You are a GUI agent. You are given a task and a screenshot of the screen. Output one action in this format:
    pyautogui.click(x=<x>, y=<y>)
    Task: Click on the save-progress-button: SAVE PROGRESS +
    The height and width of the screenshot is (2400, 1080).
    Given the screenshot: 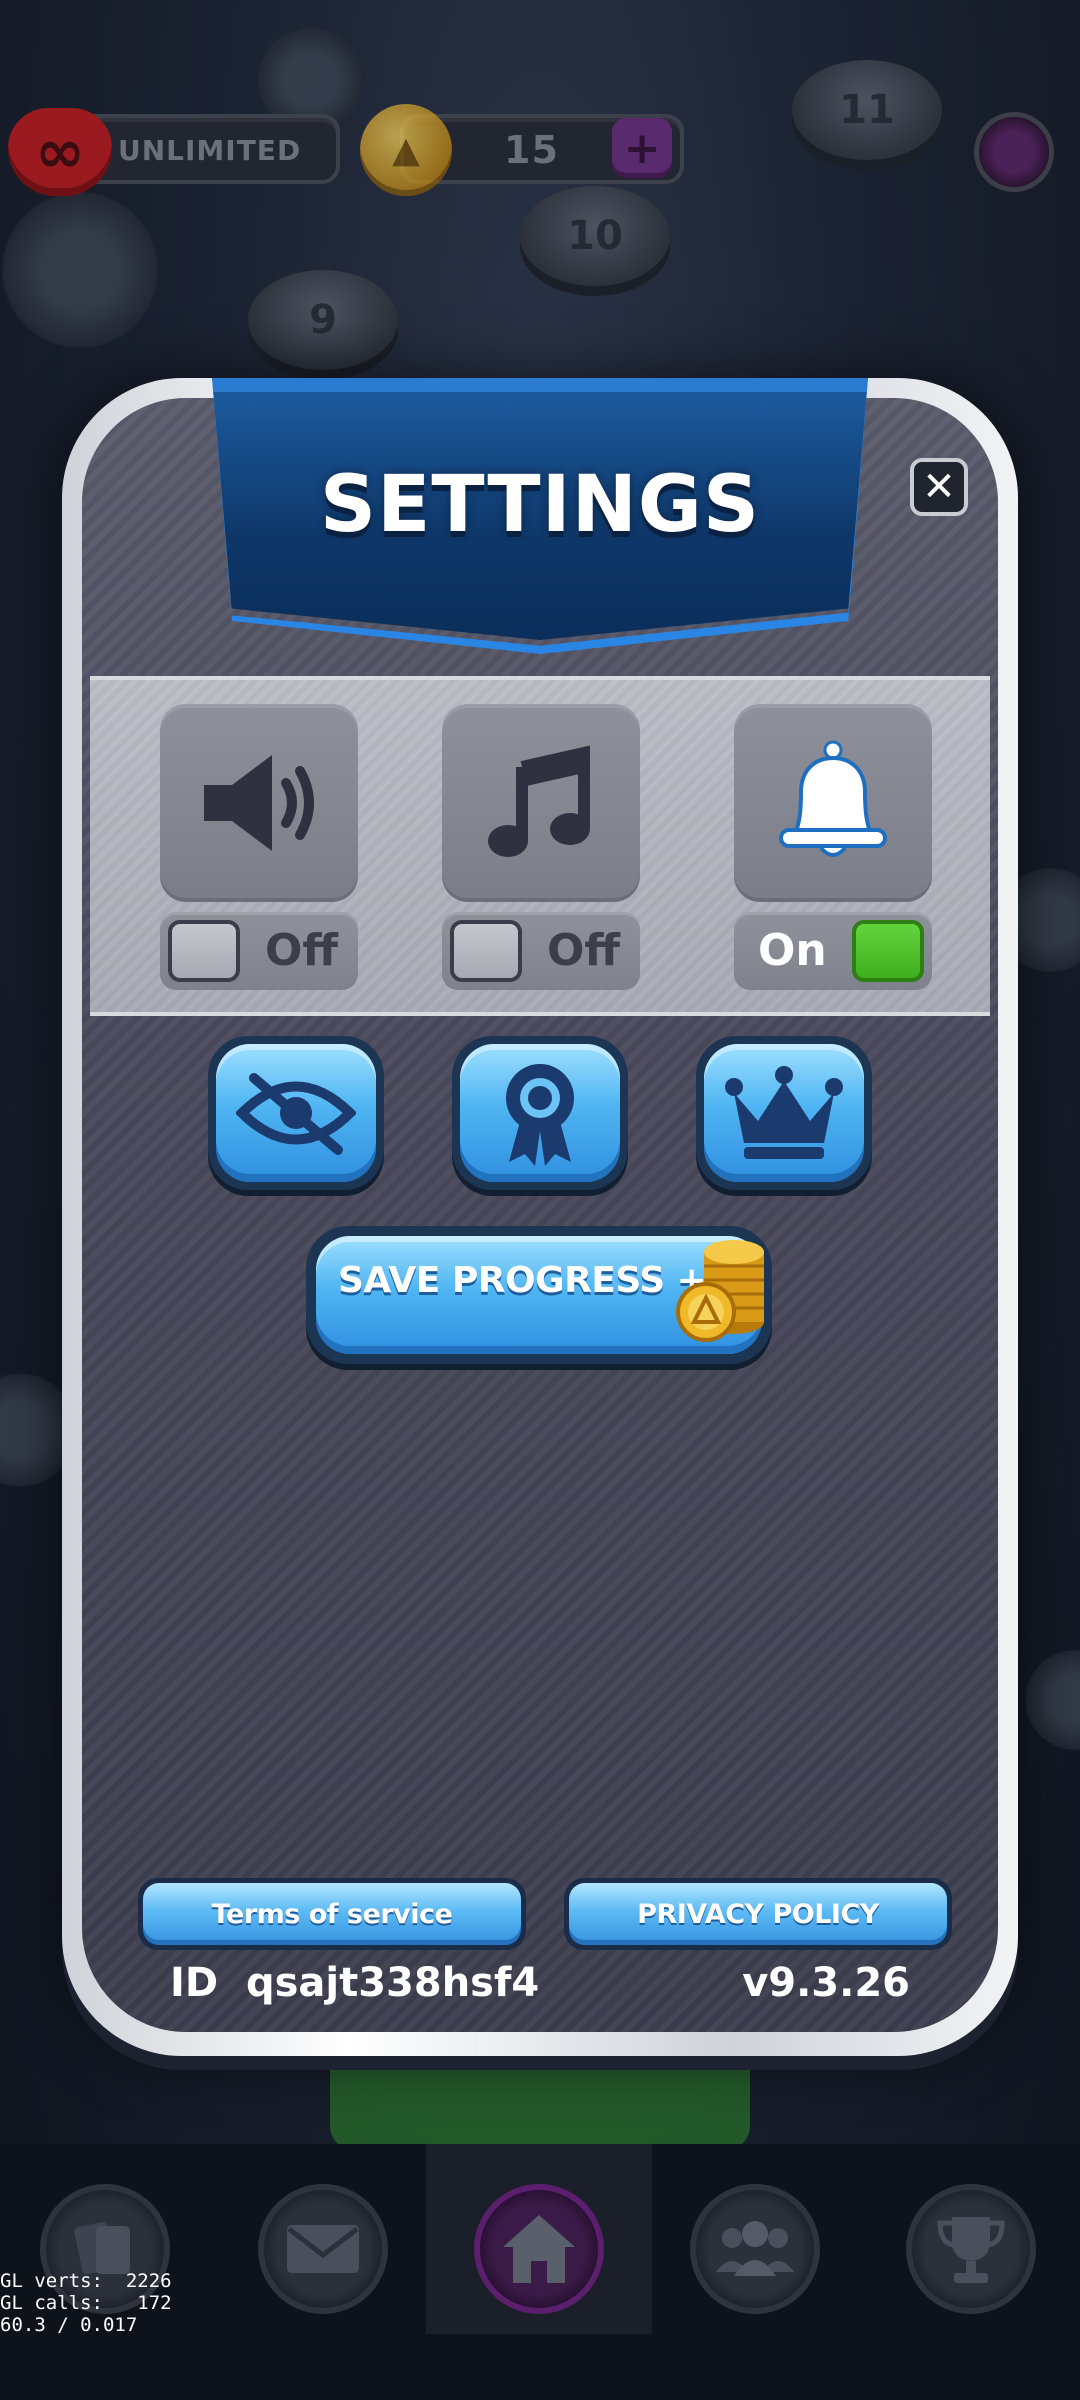 What is the action you would take?
    pyautogui.click(x=539, y=1295)
    